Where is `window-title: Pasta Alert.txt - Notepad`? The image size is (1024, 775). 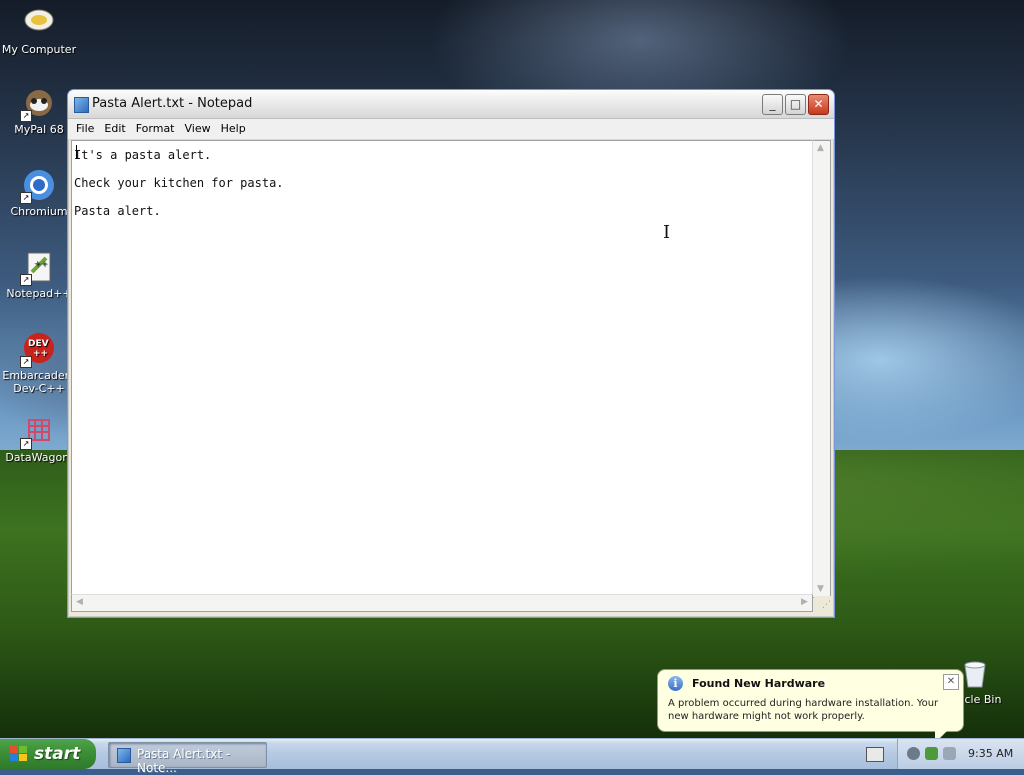
window-title: Pasta Alert.txt - Notepad is located at coordinates (172, 103).